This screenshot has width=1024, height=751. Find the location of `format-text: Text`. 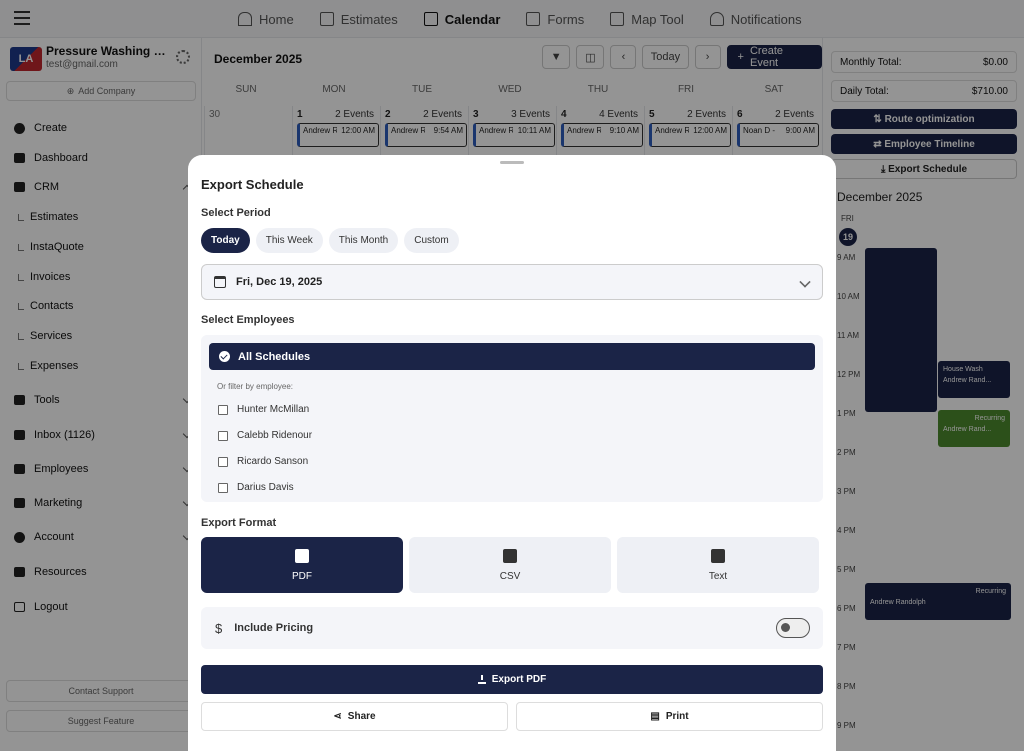

format-text: Text is located at coordinates (718, 565).